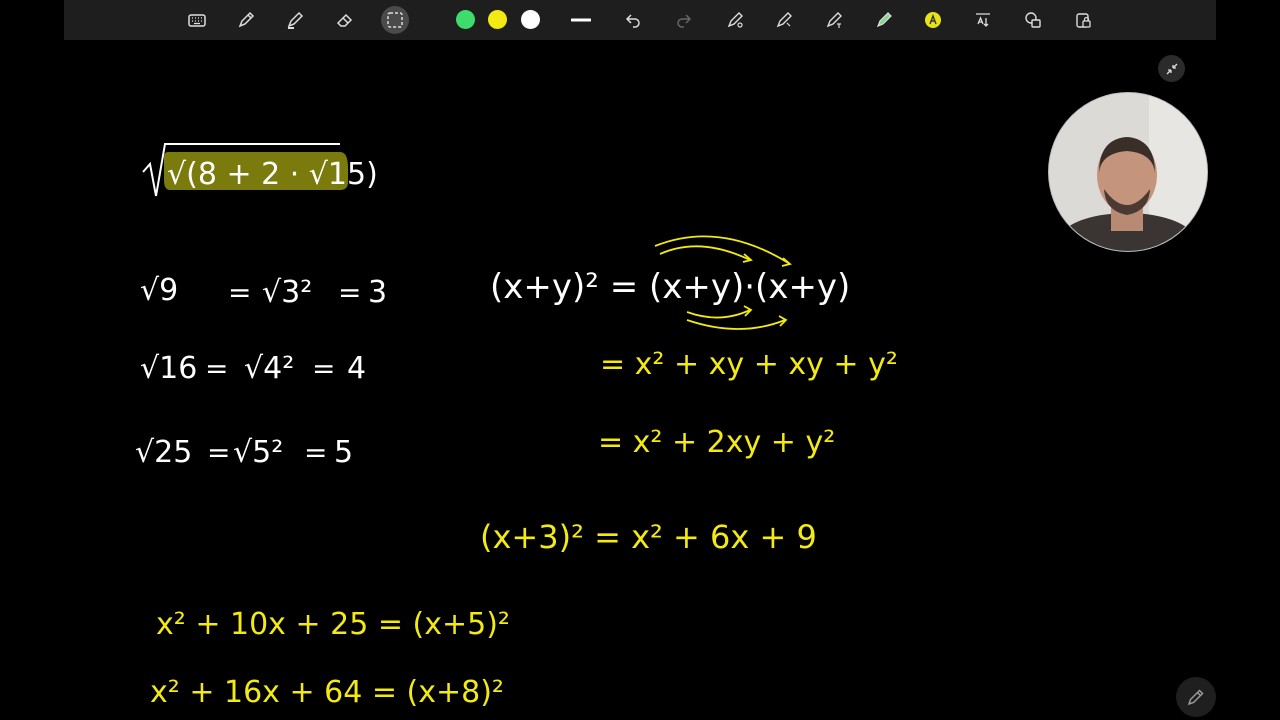 This screenshot has height=720, width=1280. I want to click on main-expression: √(8 + 2 · √15), so click(272, 174).